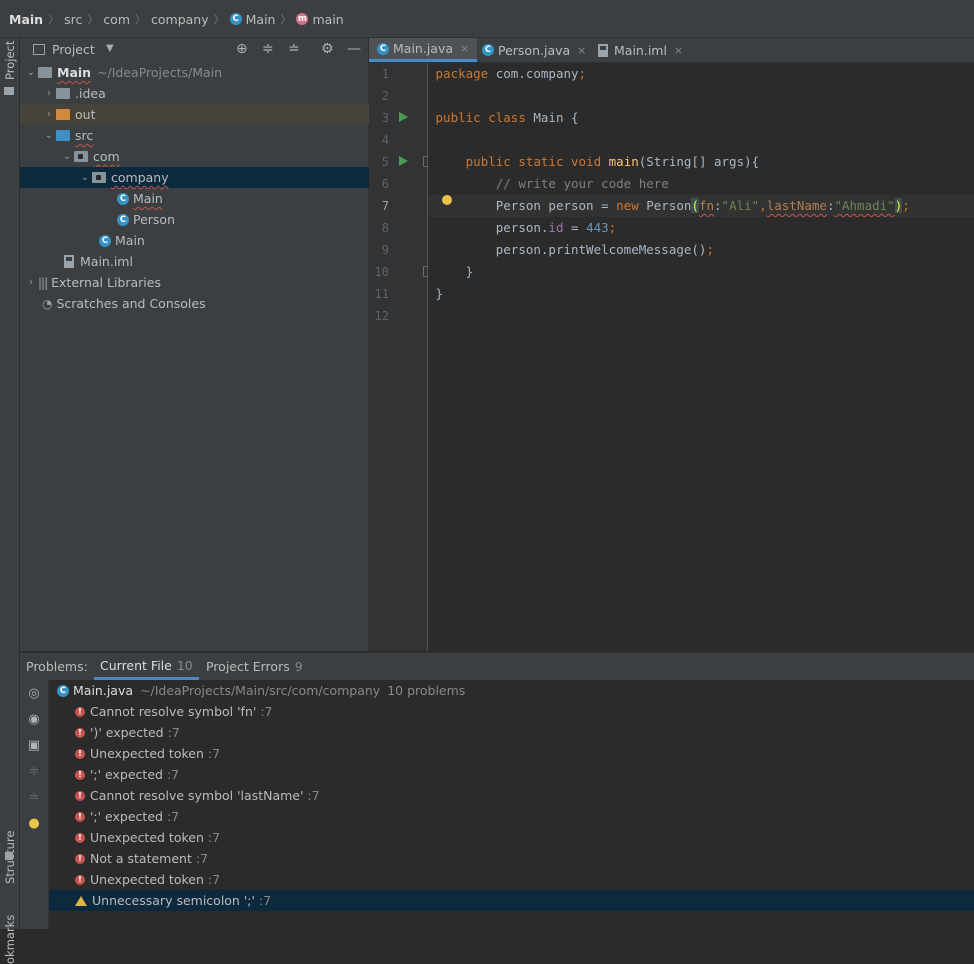 This screenshot has width=974, height=964. What do you see at coordinates (205, 135) in the screenshot?
I see `tree-item-src: ⌄ src` at bounding box center [205, 135].